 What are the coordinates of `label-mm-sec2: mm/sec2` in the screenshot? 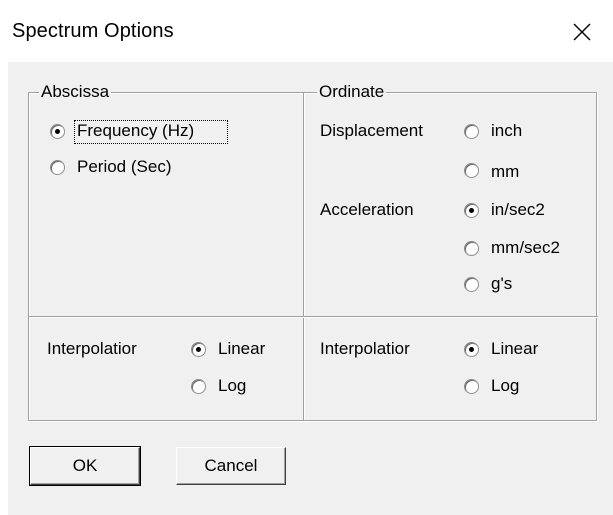 It's located at (525, 248).